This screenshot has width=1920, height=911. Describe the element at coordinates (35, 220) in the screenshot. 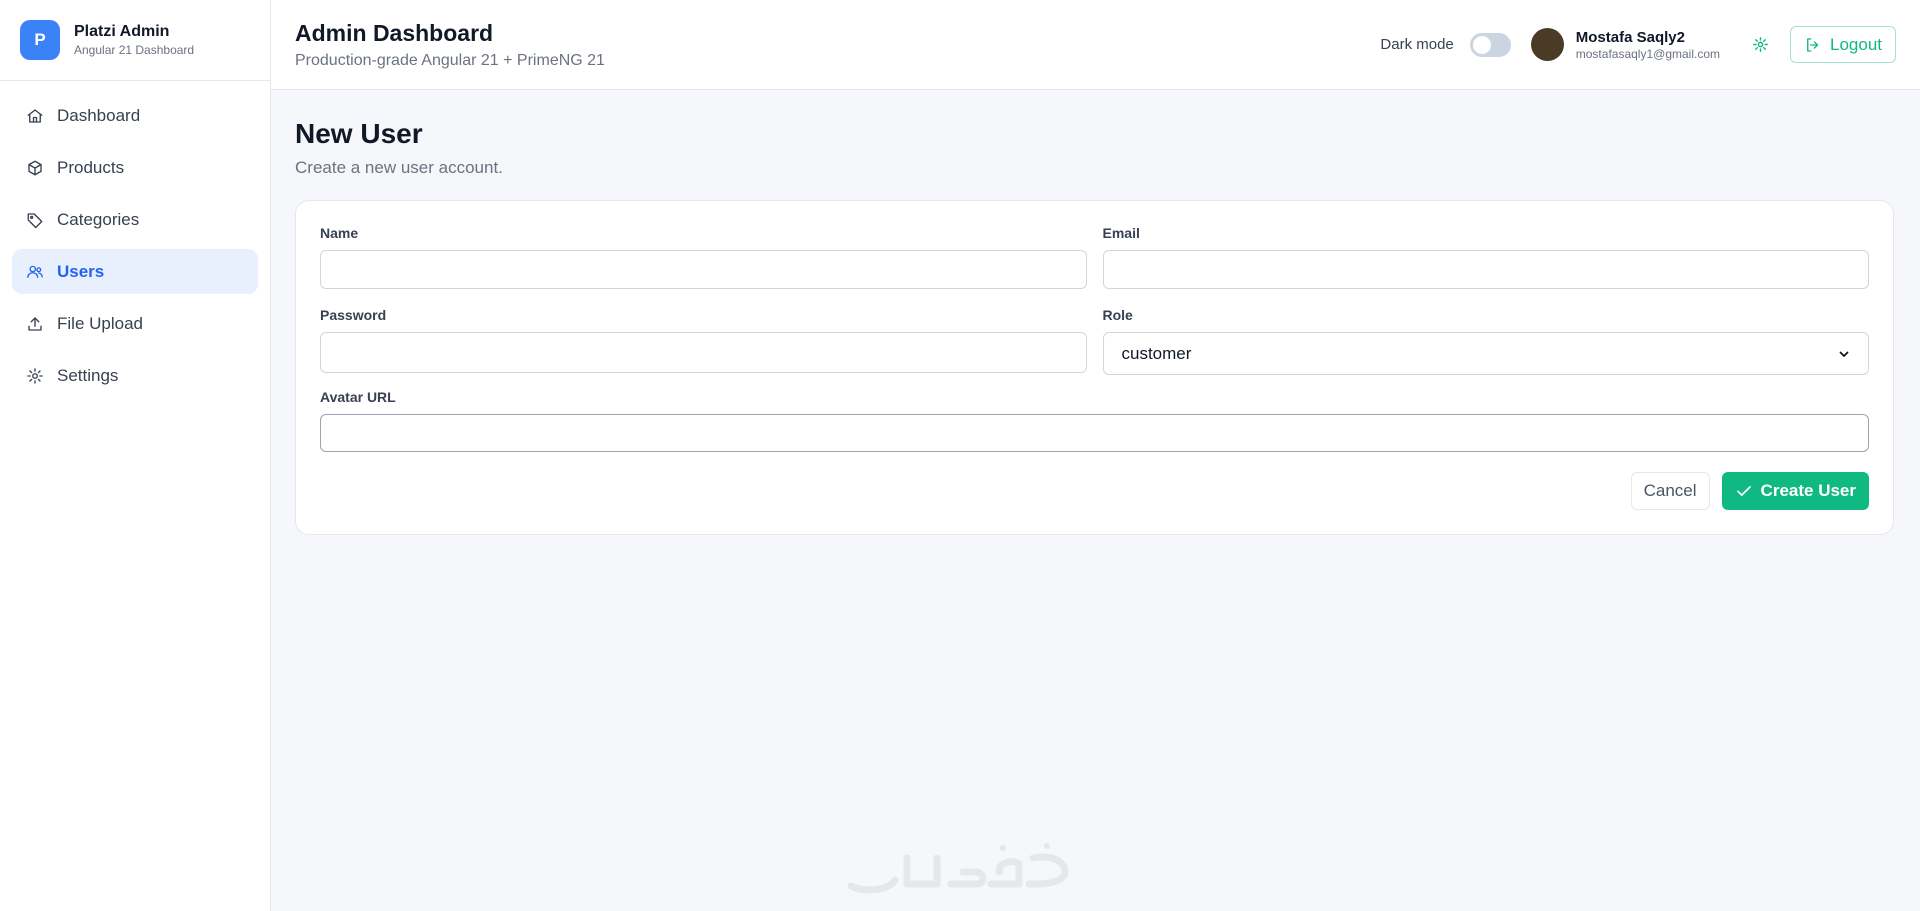

I see `tag-icon` at that location.